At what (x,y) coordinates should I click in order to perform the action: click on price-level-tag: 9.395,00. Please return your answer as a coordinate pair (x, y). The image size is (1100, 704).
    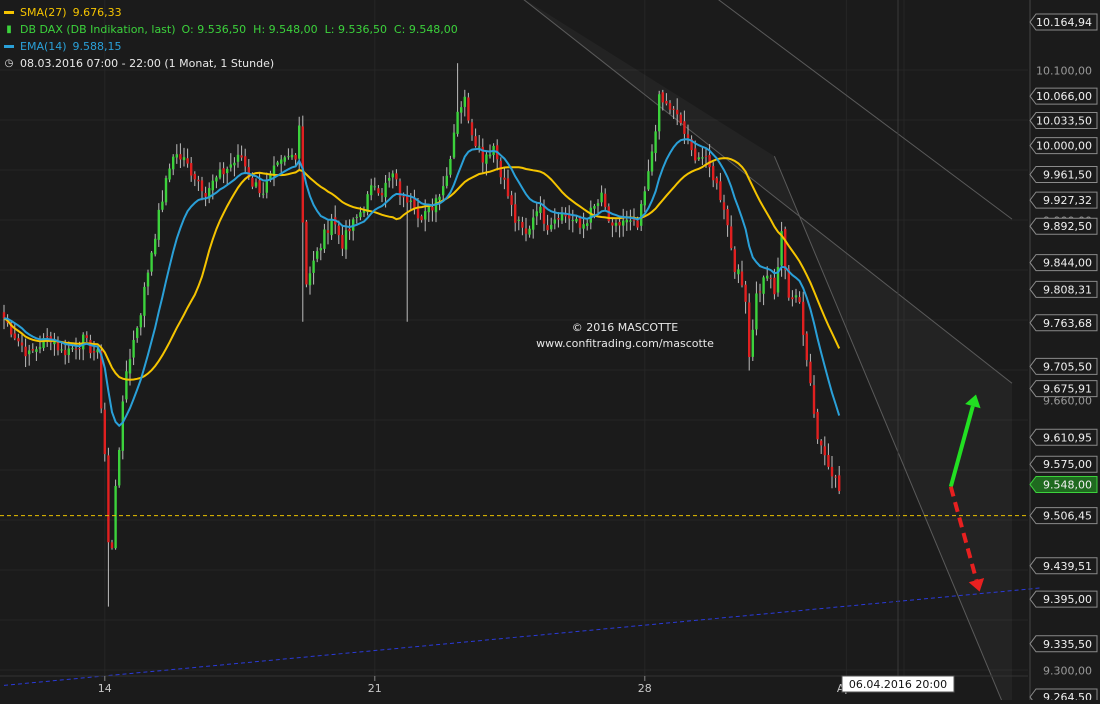
    Looking at the image, I should click on (1063, 599).